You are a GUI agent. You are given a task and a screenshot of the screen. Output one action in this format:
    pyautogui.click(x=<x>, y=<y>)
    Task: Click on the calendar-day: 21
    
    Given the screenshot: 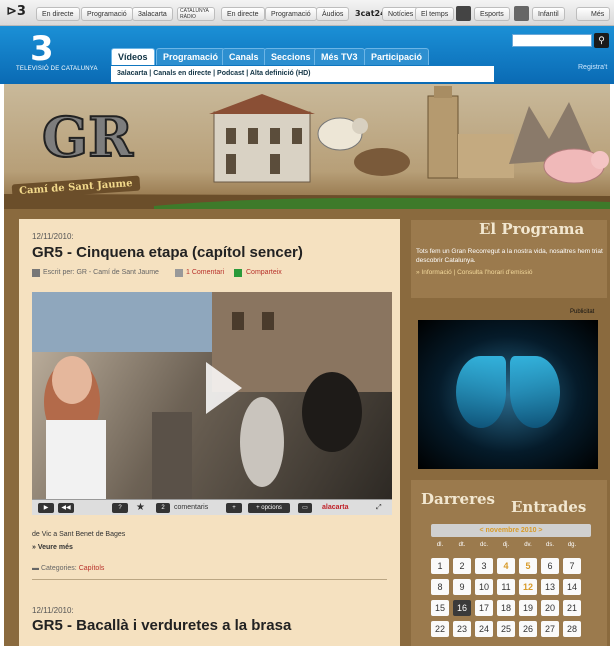 What is the action you would take?
    pyautogui.click(x=572, y=608)
    